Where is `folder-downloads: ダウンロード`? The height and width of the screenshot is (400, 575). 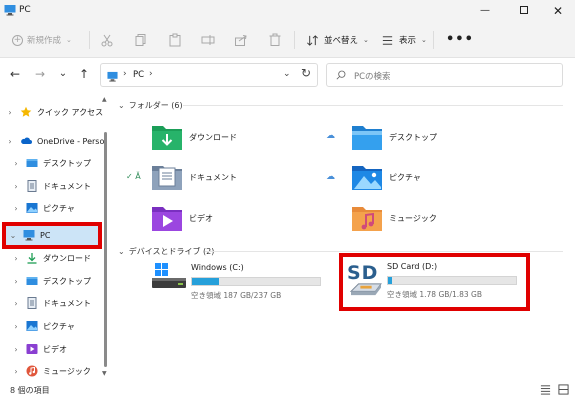
folder-downloads: ダウンロード is located at coordinates (256, 142).